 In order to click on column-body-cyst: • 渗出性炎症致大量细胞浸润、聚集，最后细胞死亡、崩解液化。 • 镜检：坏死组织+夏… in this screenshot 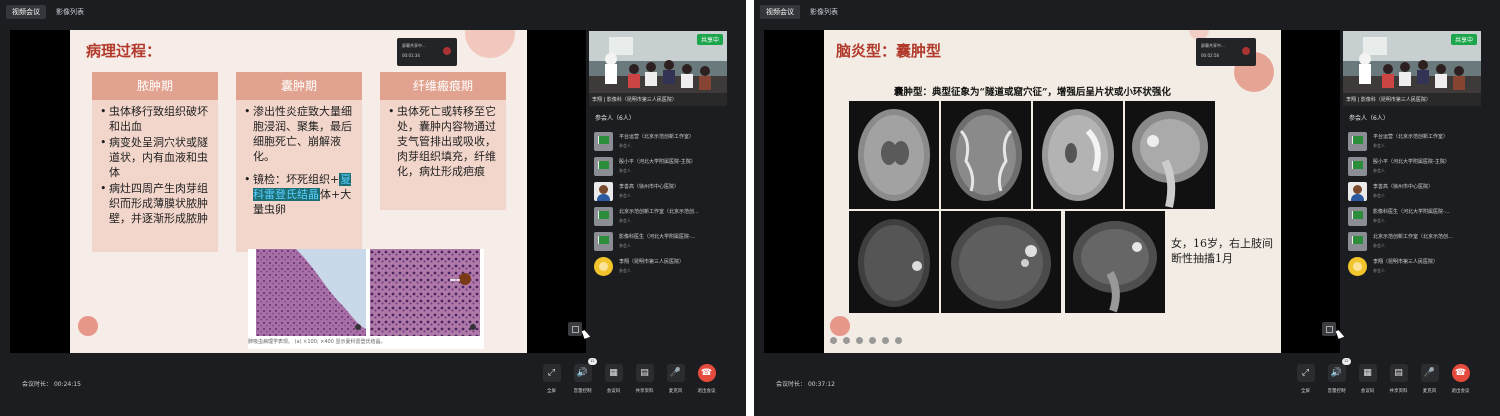, I will do `click(299, 176)`.